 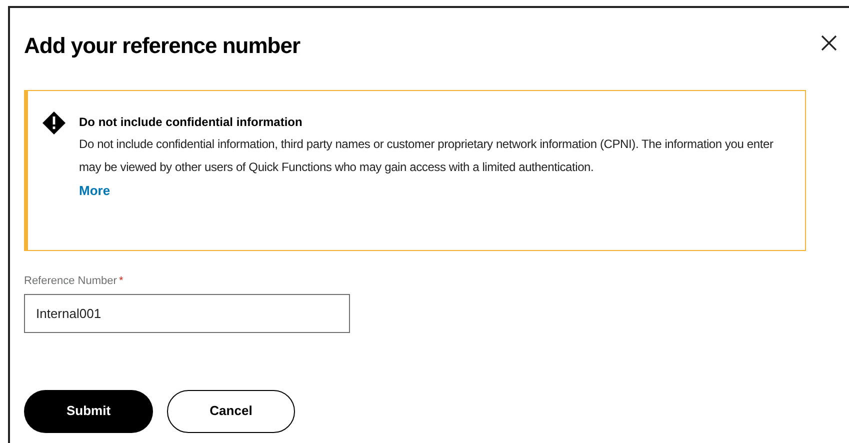 What do you see at coordinates (426, 156) in the screenshot?
I see `alert-message: Do not include confidential information, third party names or customer proprietary network information (CPNI). The information you enter may be viewed by other users of Quick Functions who may gain access with a limited authentication.` at bounding box center [426, 156].